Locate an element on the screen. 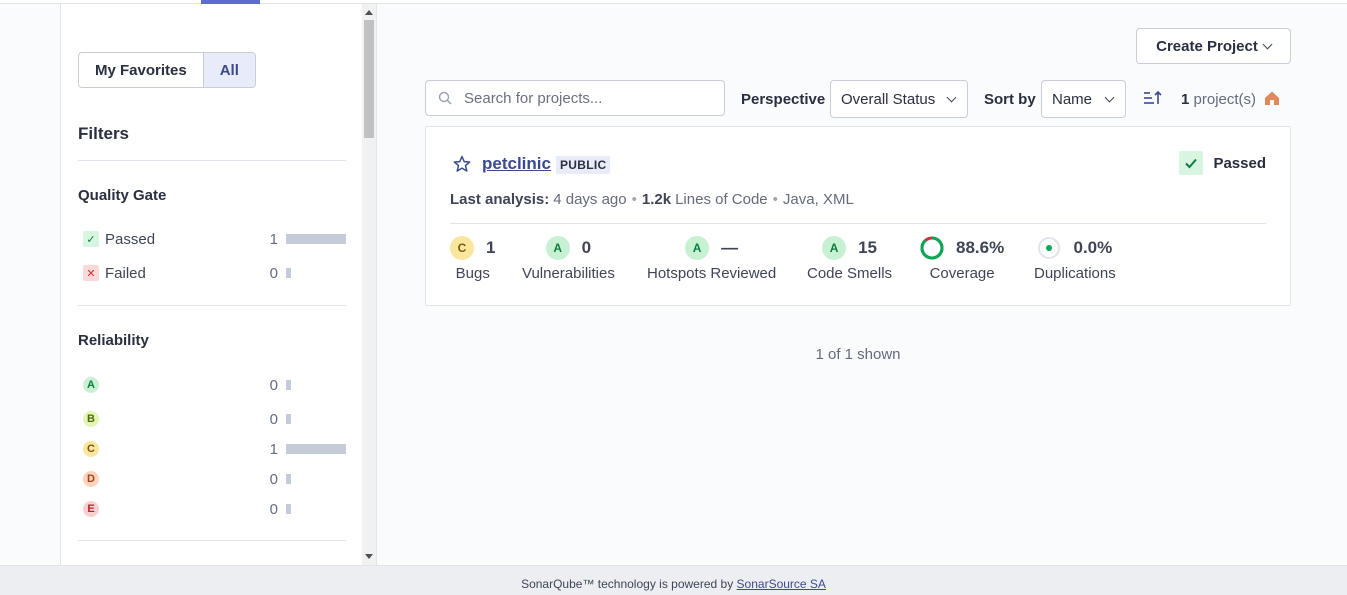  measure-label: Code Smells is located at coordinates (850, 273).